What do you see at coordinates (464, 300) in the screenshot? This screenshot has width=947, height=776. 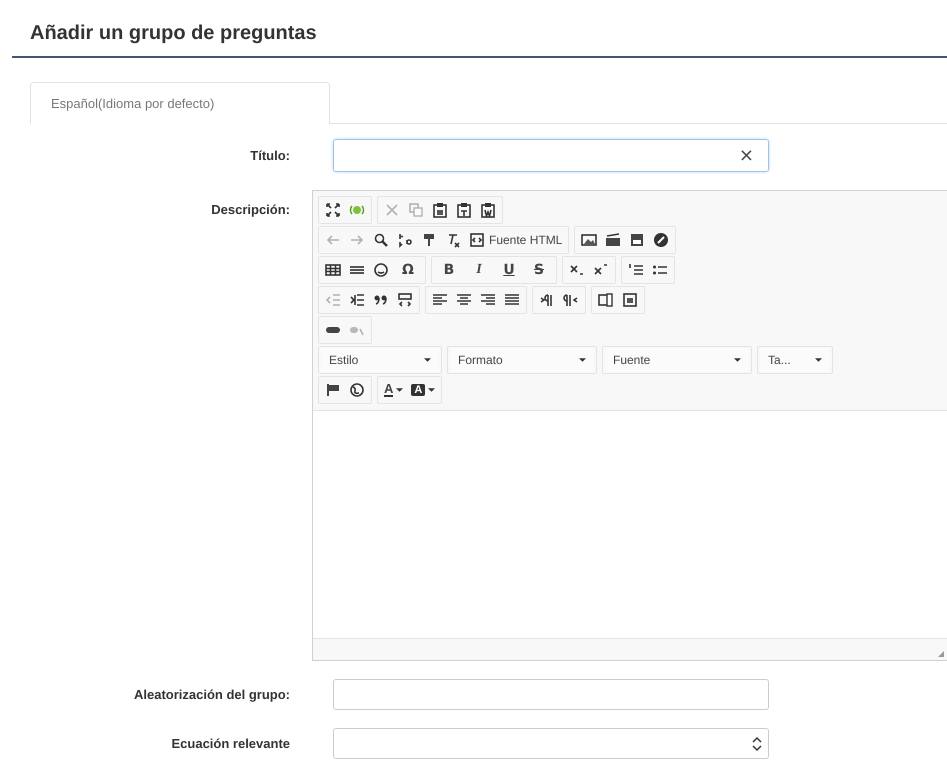 I see `align-center-icon` at bounding box center [464, 300].